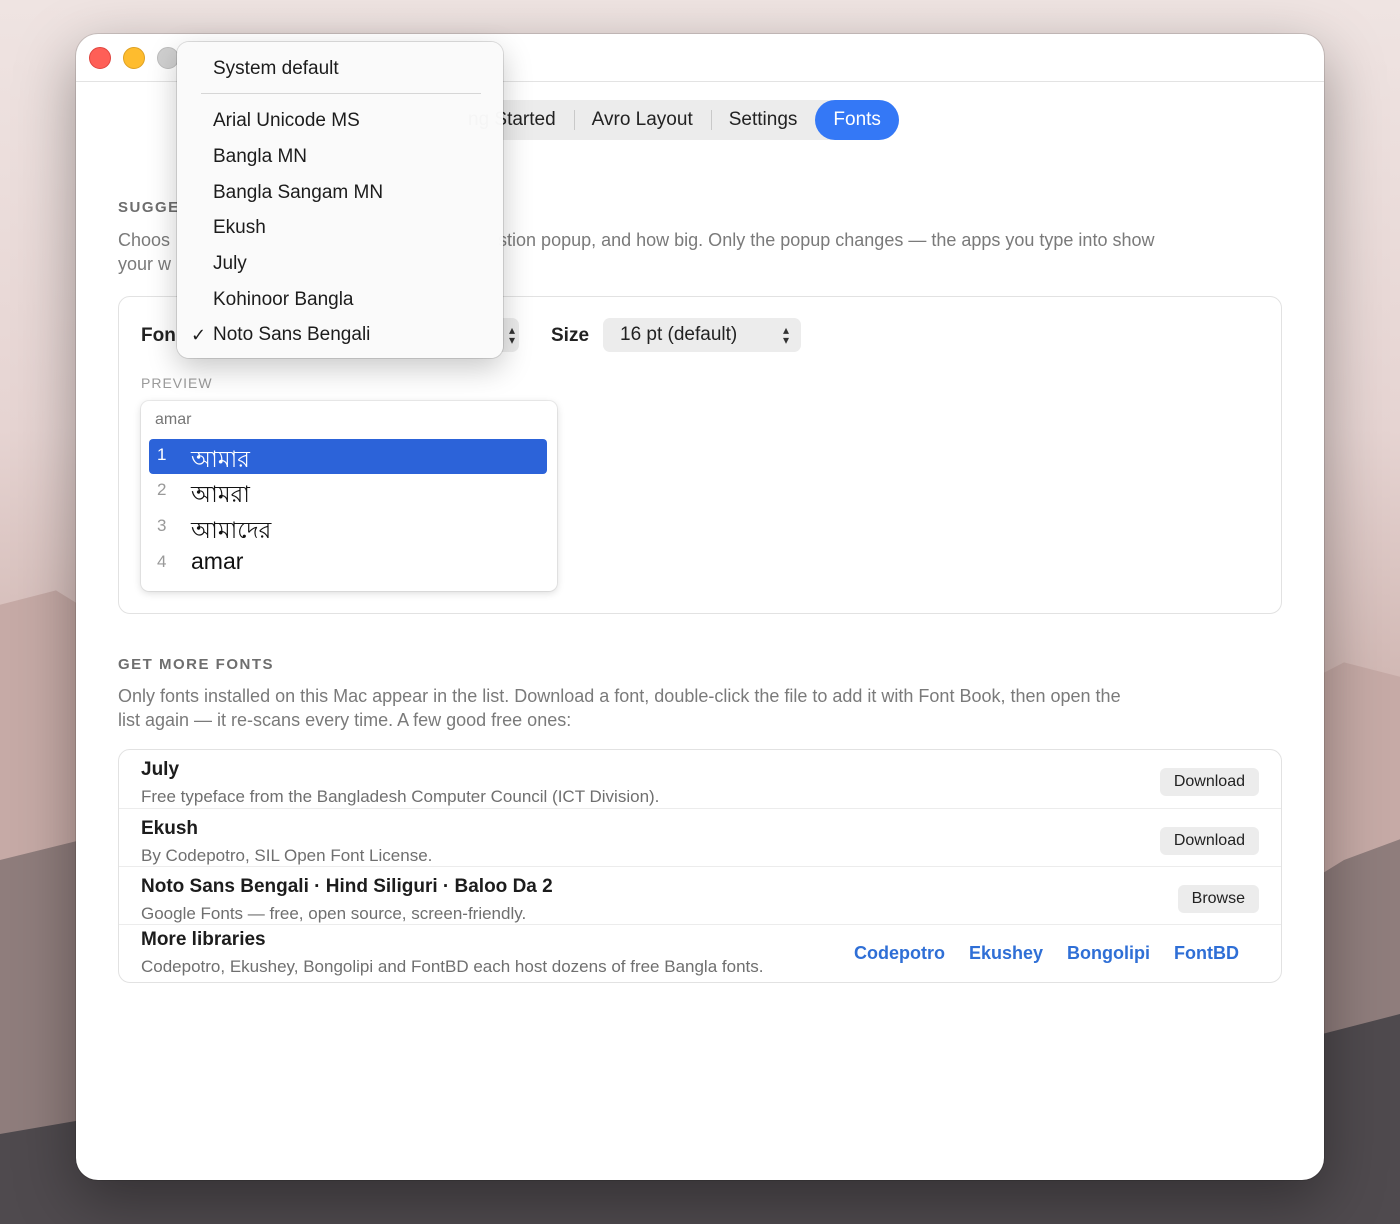 The image size is (1400, 1224). What do you see at coordinates (857, 120) in the screenshot?
I see `tab-fonts: Fonts` at bounding box center [857, 120].